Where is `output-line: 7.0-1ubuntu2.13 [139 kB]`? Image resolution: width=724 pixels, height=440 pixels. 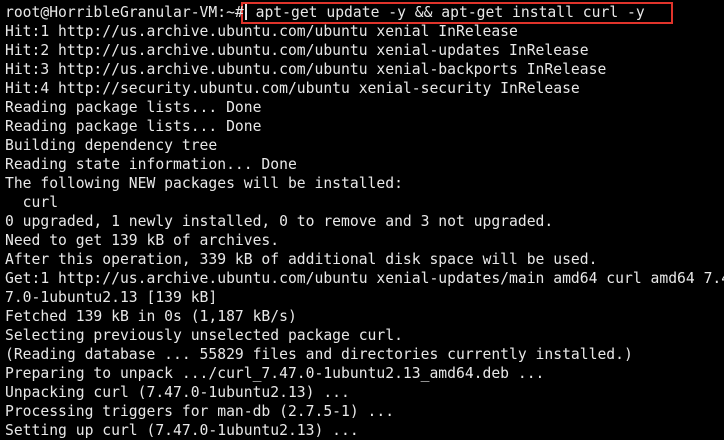
output-line: 7.0-1ubuntu2.13 [139 kB] is located at coordinates (111, 297).